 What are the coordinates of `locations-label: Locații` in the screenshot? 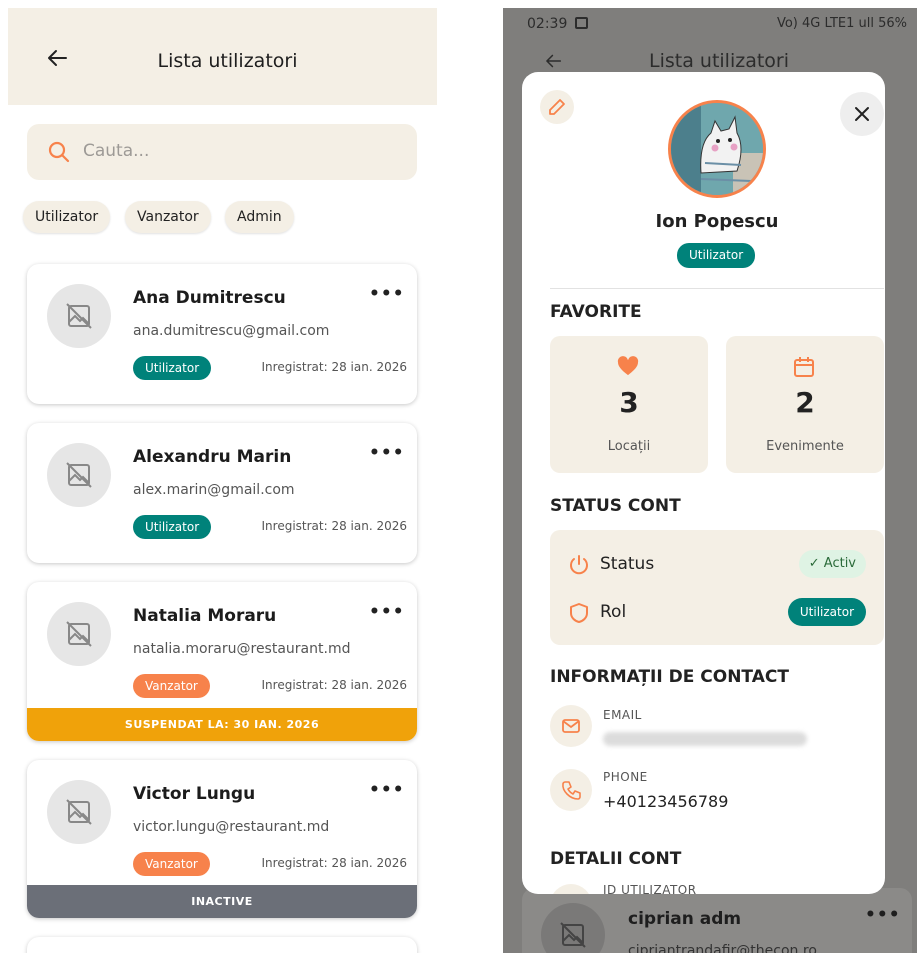 It's located at (629, 446).